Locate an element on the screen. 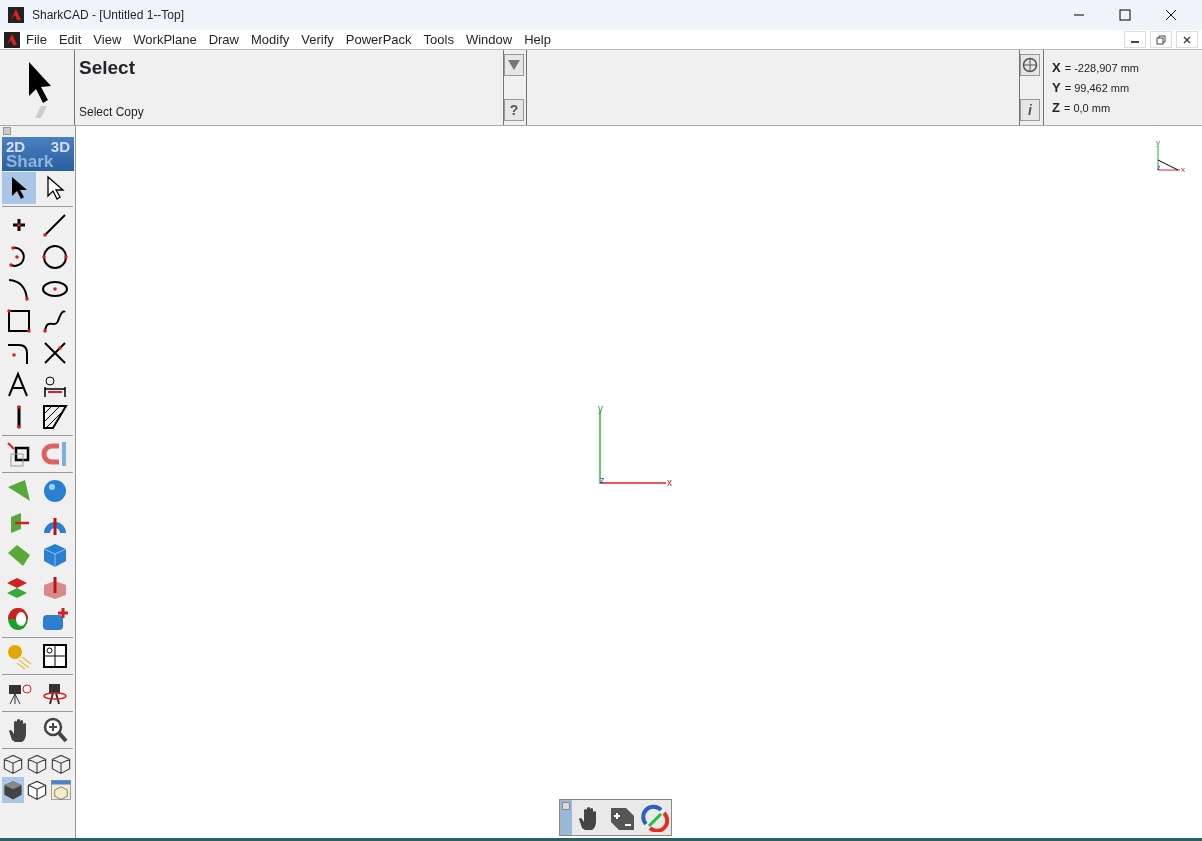  minimize-button is located at coordinates (1135, 39).